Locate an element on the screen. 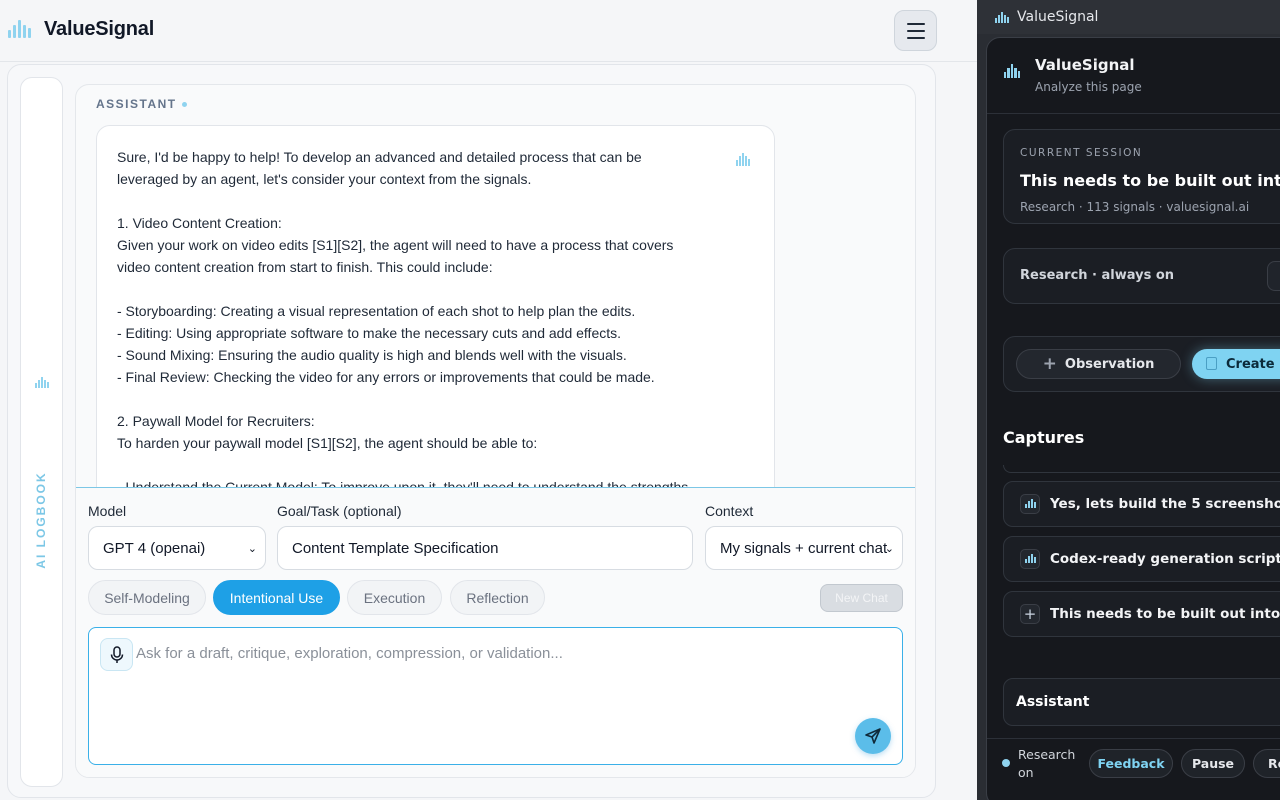 Image resolution: width=1280 pixels, height=800 pixels. create-label: Create is located at coordinates (1250, 364).